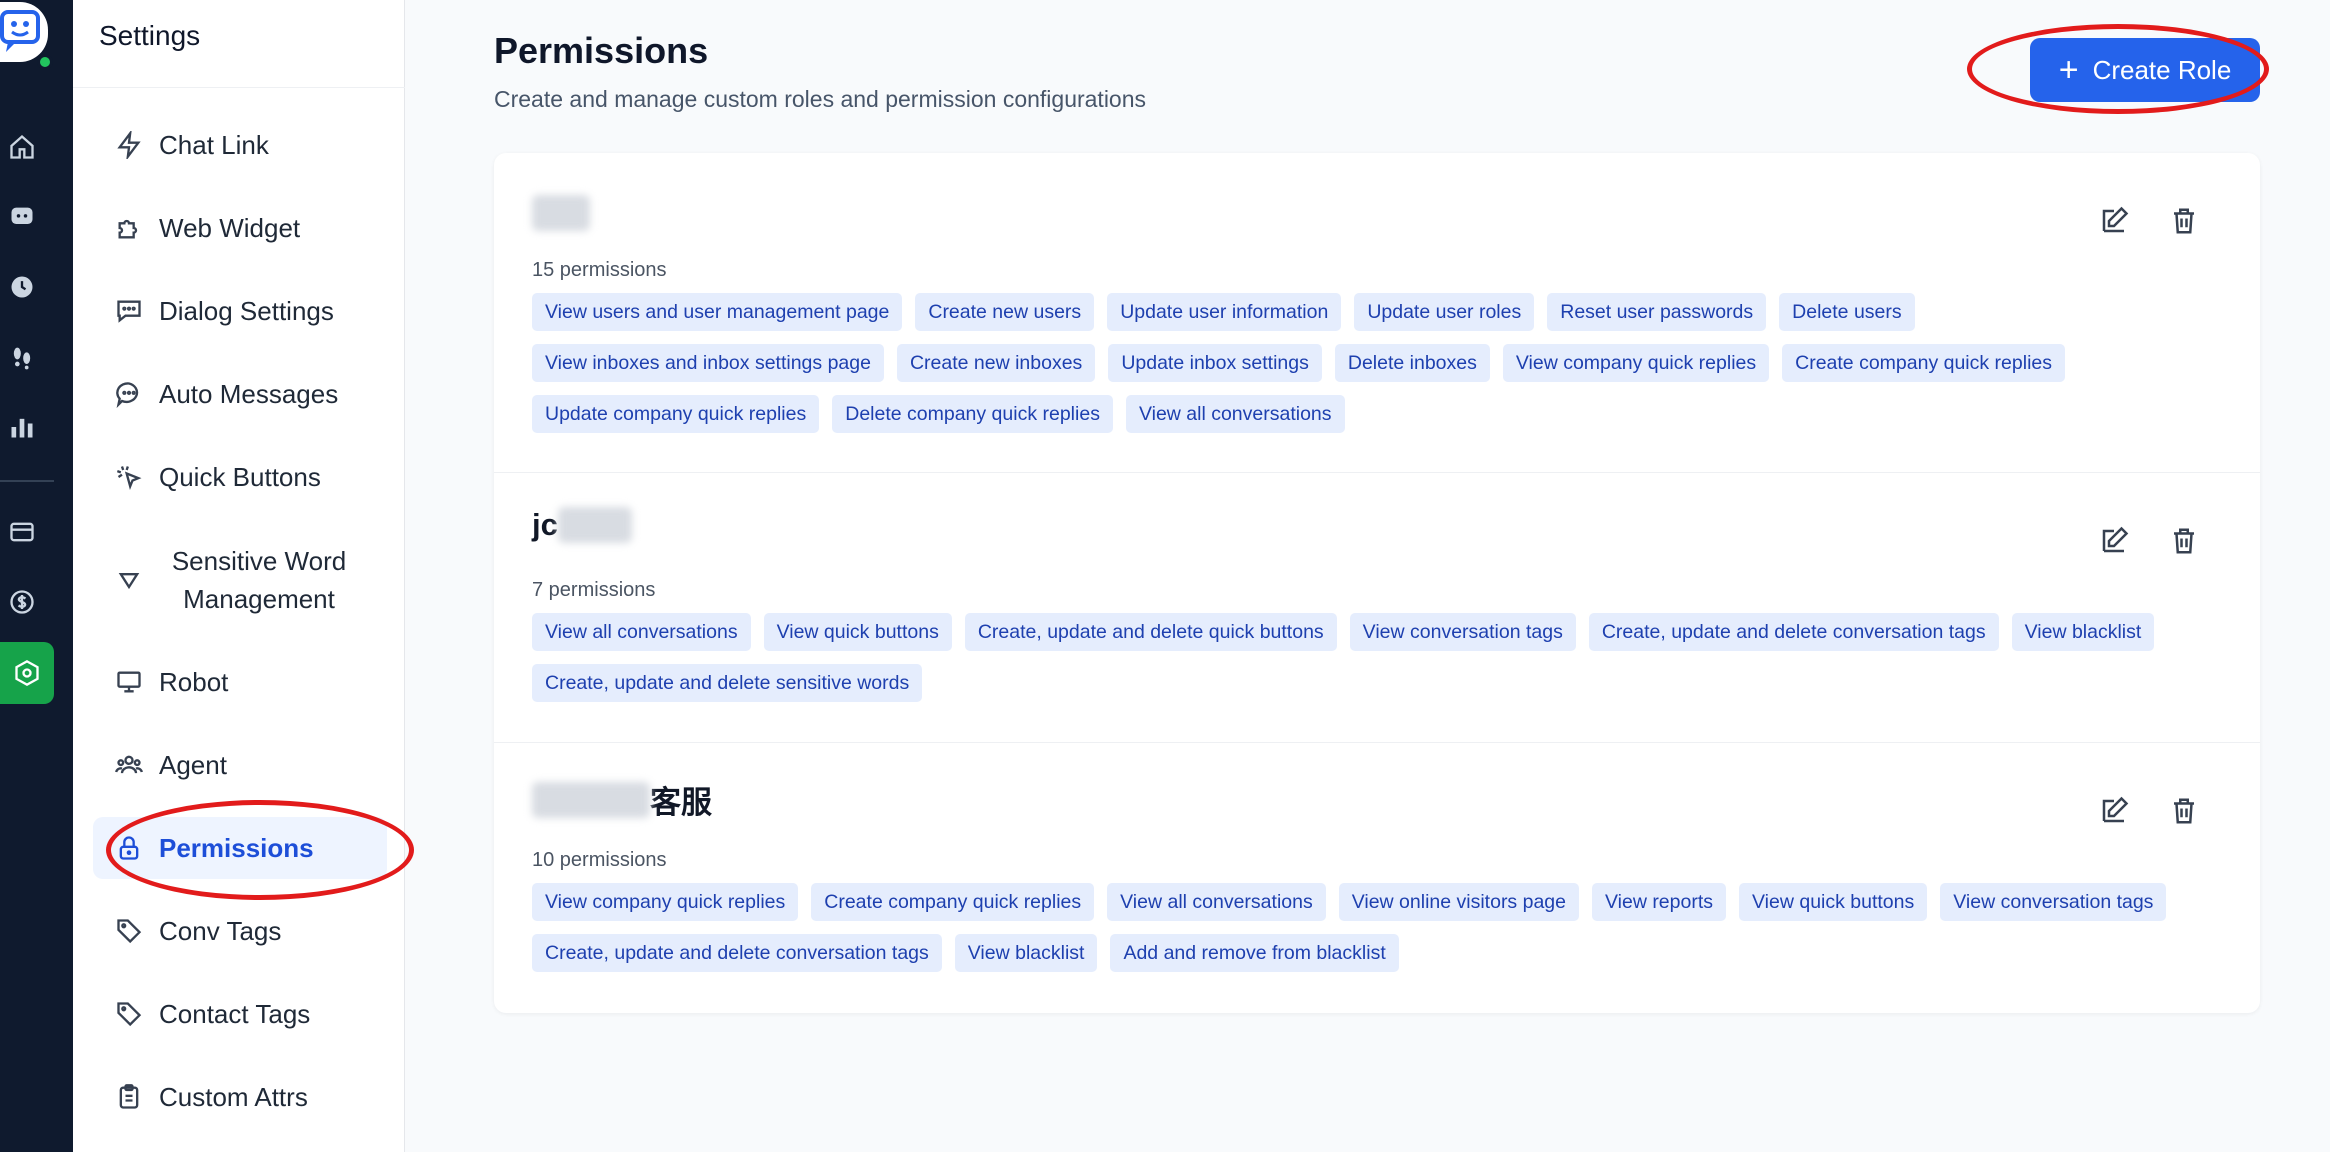  What do you see at coordinates (129, 477) in the screenshot?
I see `cursor-click-icon` at bounding box center [129, 477].